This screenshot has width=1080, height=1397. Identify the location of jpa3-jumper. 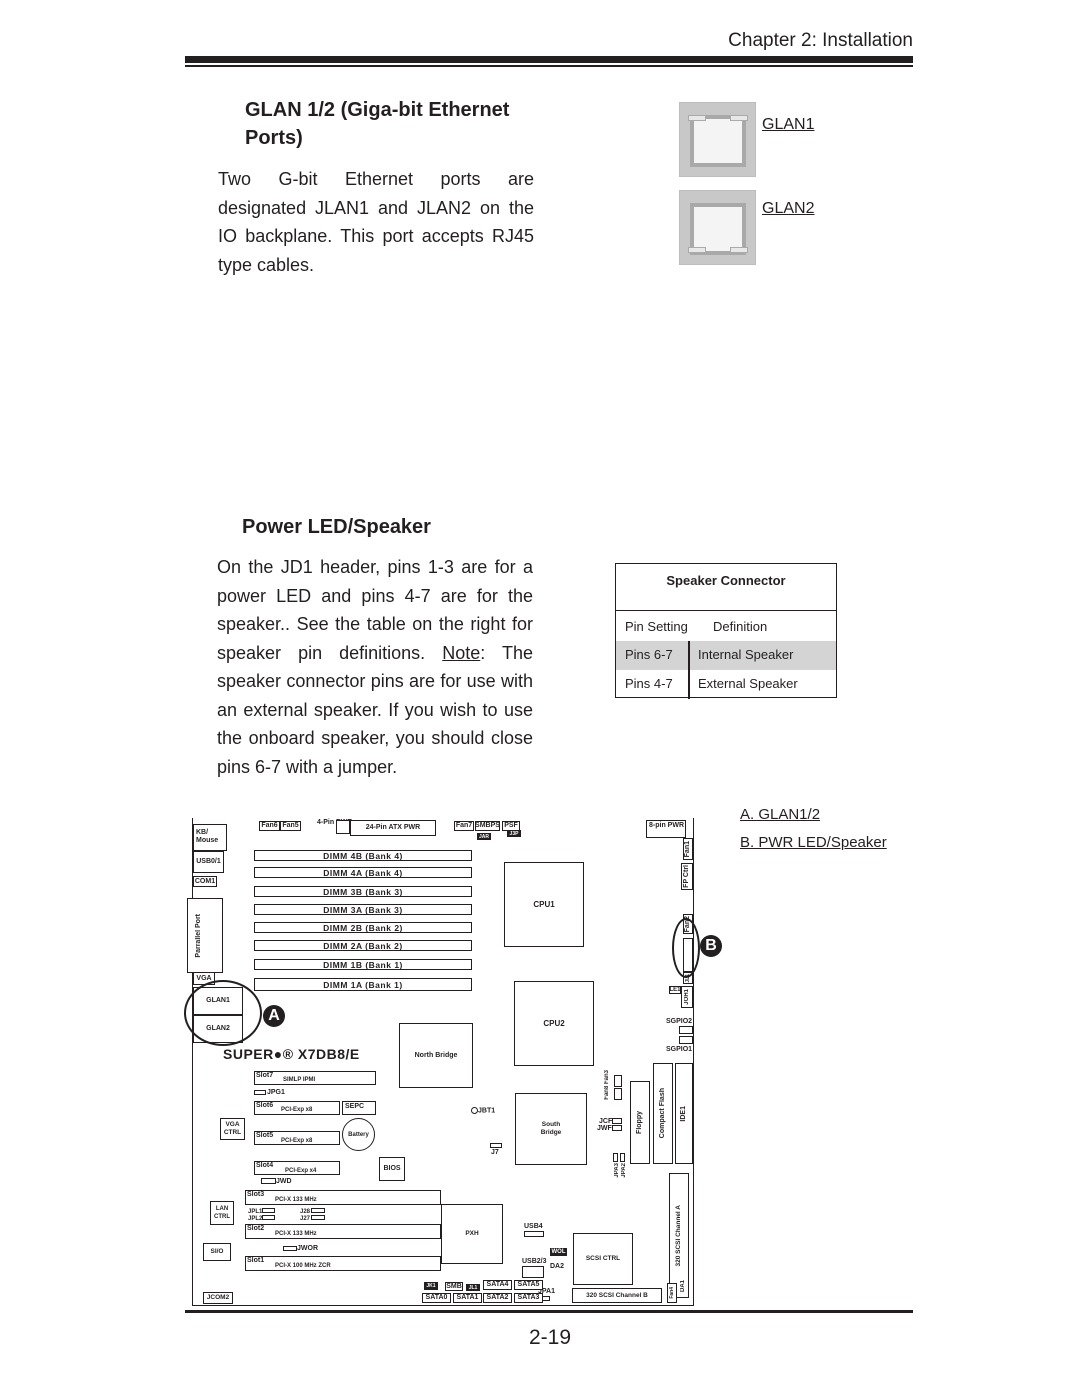
(615, 1157).